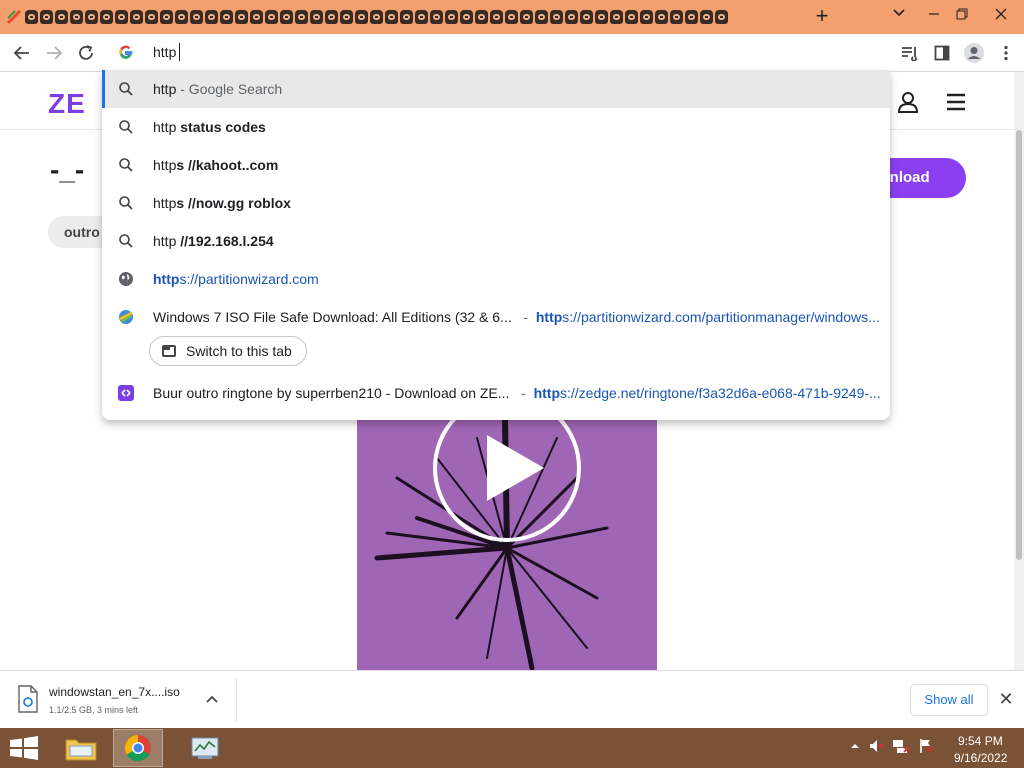  What do you see at coordinates (822, 16) in the screenshot?
I see `new-tab-button: +` at bounding box center [822, 16].